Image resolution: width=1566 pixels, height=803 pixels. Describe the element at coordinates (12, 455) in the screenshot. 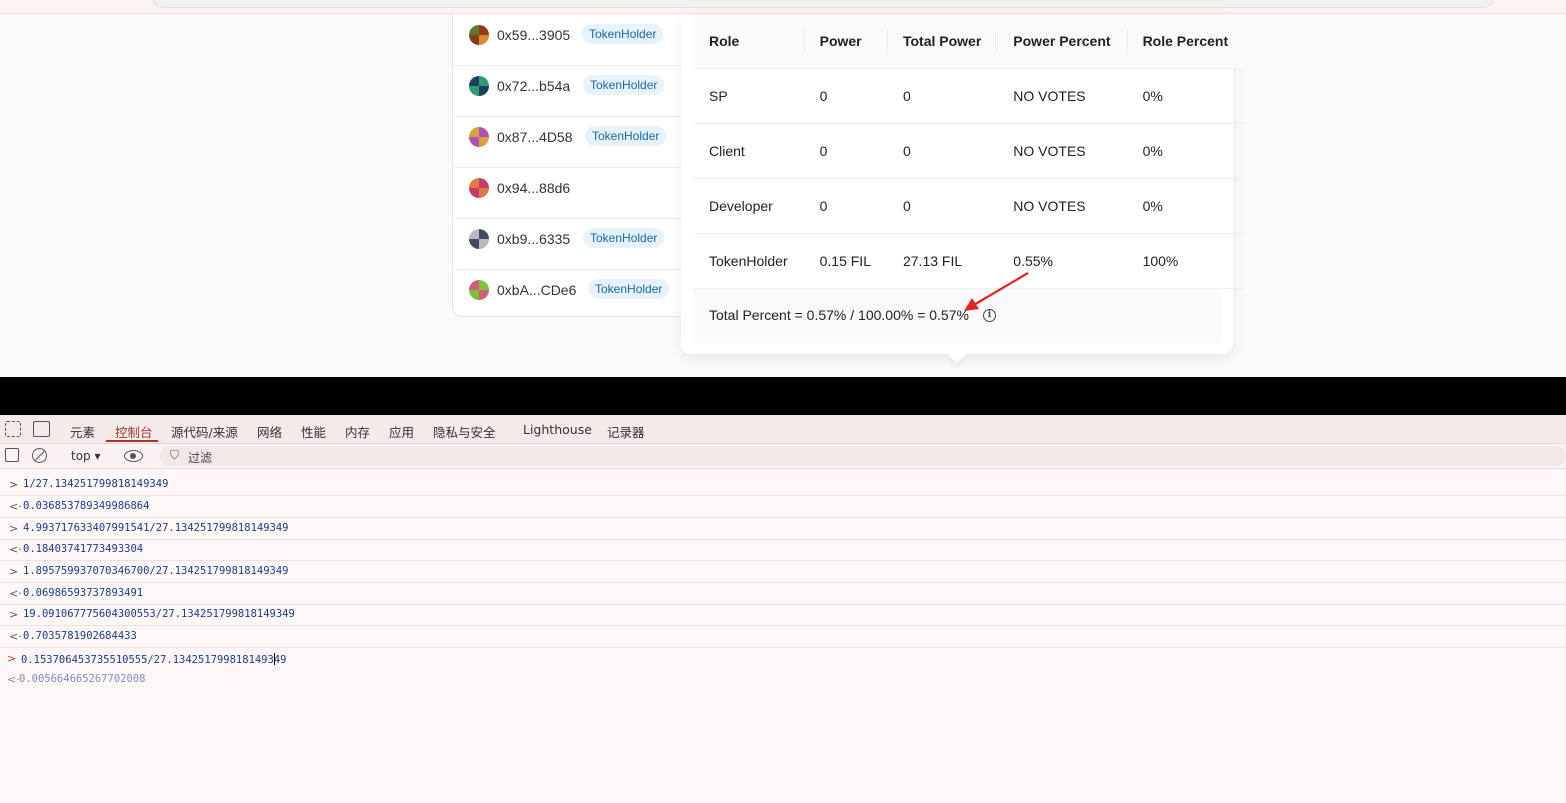

I see `sidebar-toggle-icon` at that location.